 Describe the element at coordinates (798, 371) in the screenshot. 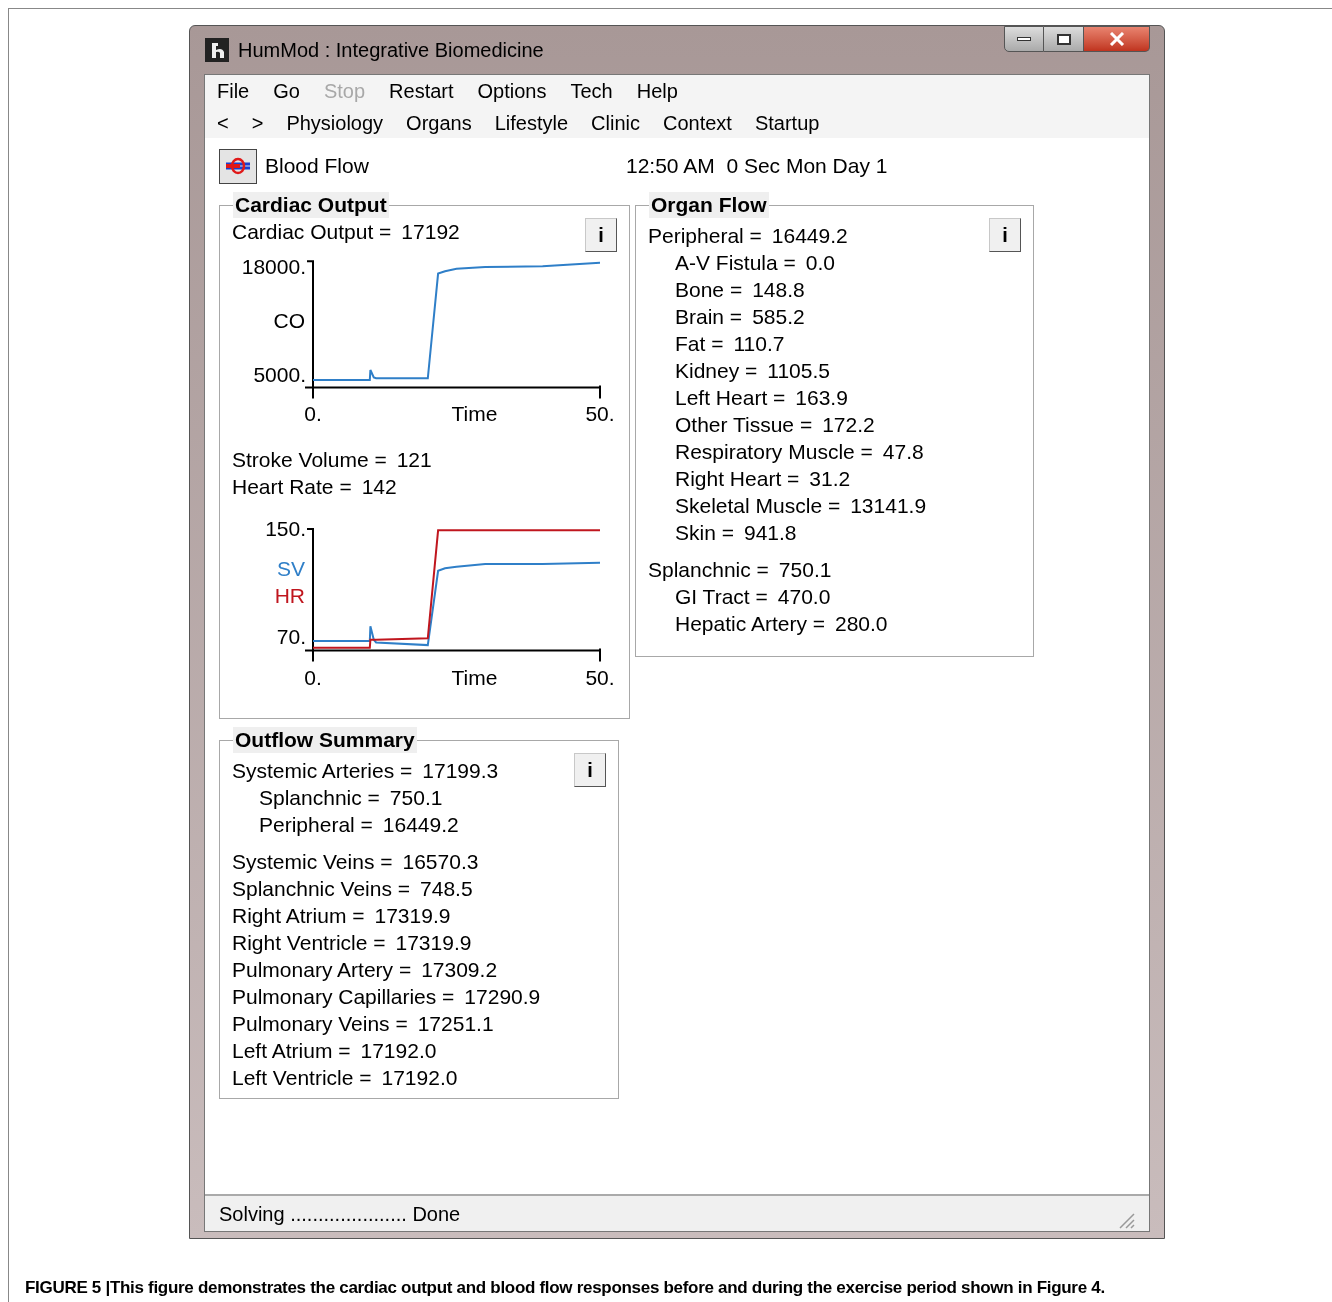

I see `readout-value: 1105.5` at that location.